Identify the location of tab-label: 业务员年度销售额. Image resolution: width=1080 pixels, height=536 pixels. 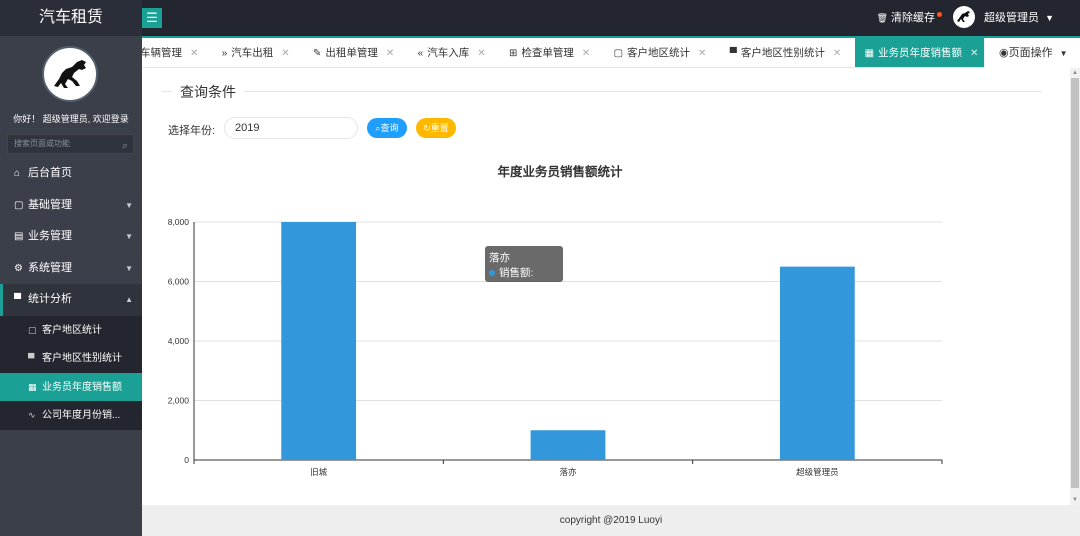
(920, 53).